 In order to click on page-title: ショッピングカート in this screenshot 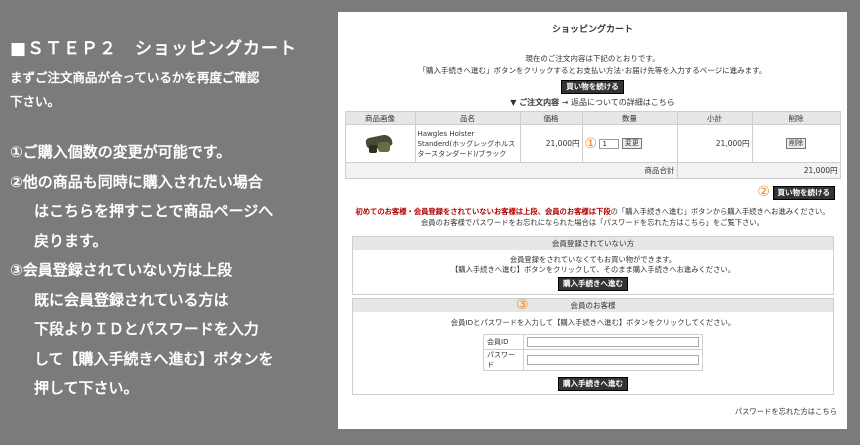, I will do `click(592, 30)`.